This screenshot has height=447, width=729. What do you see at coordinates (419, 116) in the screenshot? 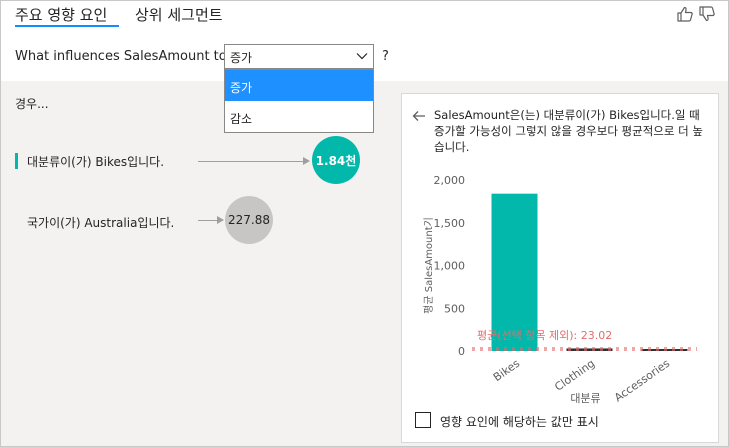
I see `arrow-left-icon` at bounding box center [419, 116].